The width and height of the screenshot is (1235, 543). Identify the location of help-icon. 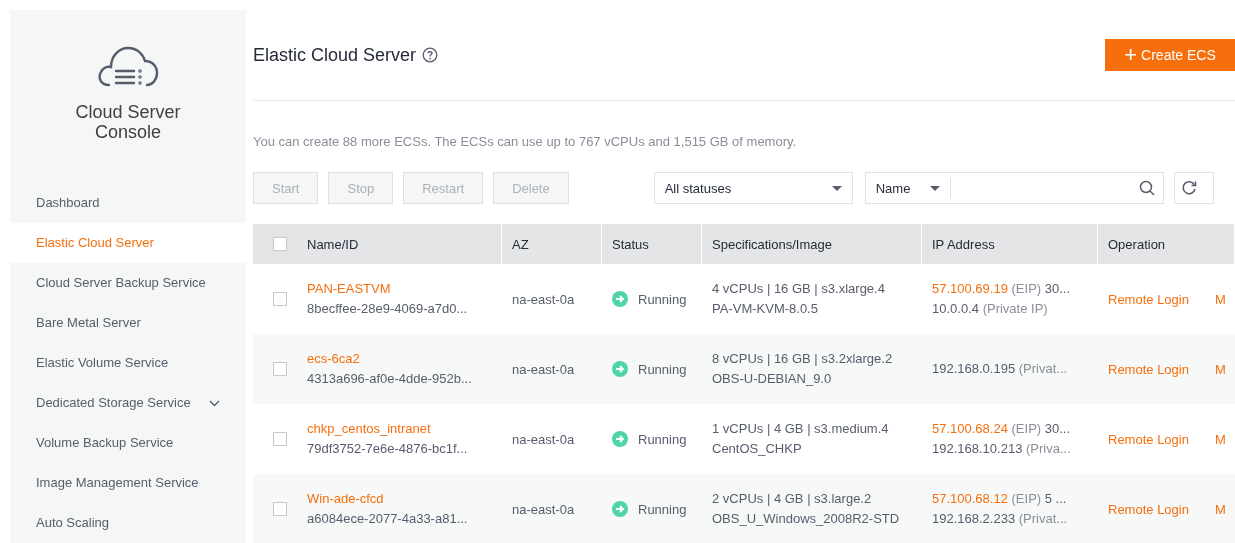
(430, 55).